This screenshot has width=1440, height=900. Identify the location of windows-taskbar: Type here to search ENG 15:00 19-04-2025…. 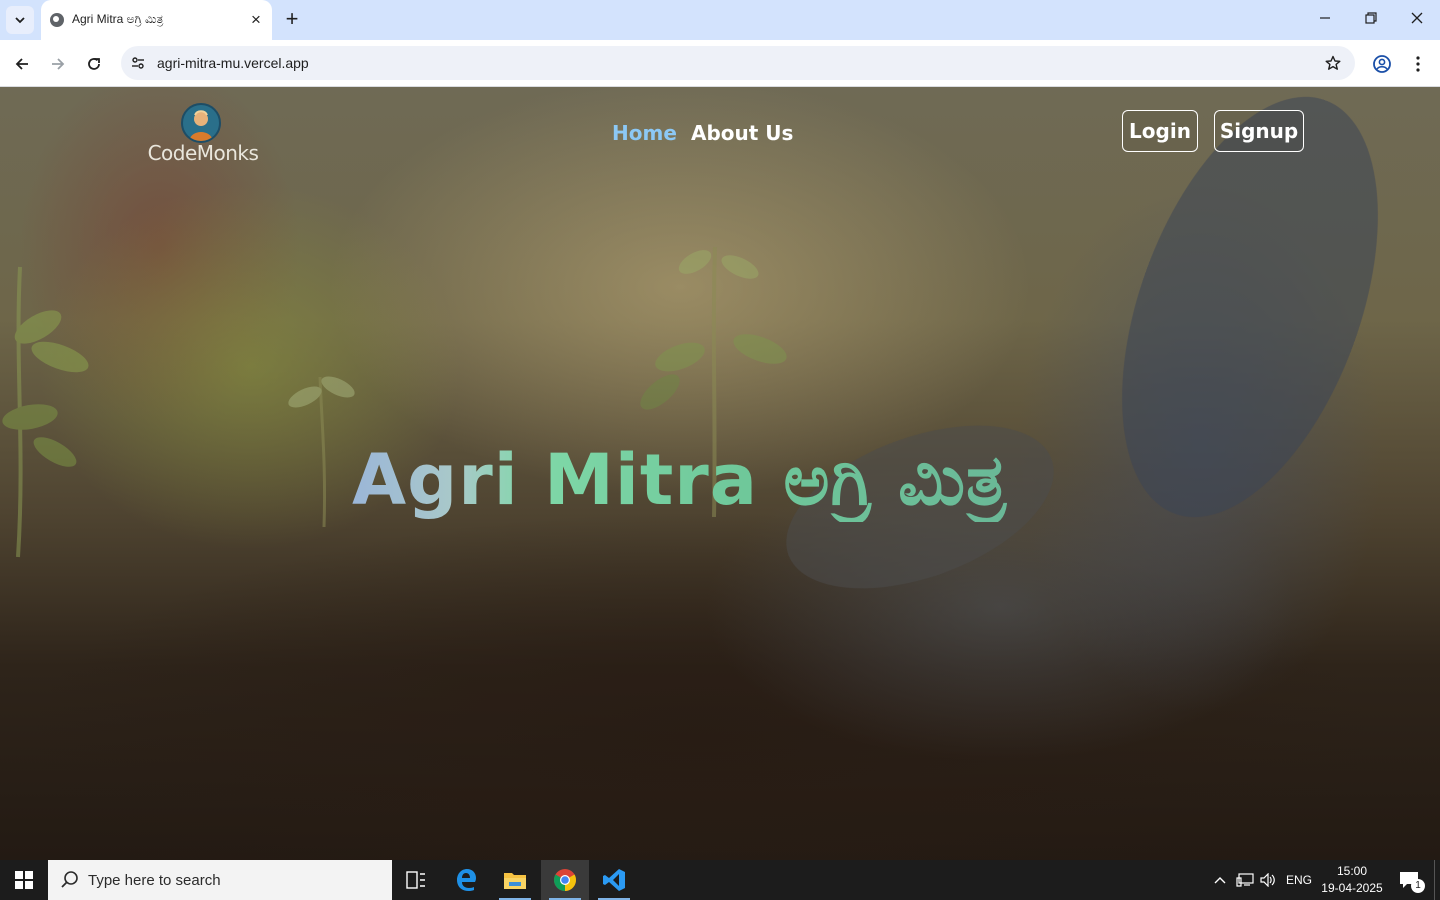
(720, 880).